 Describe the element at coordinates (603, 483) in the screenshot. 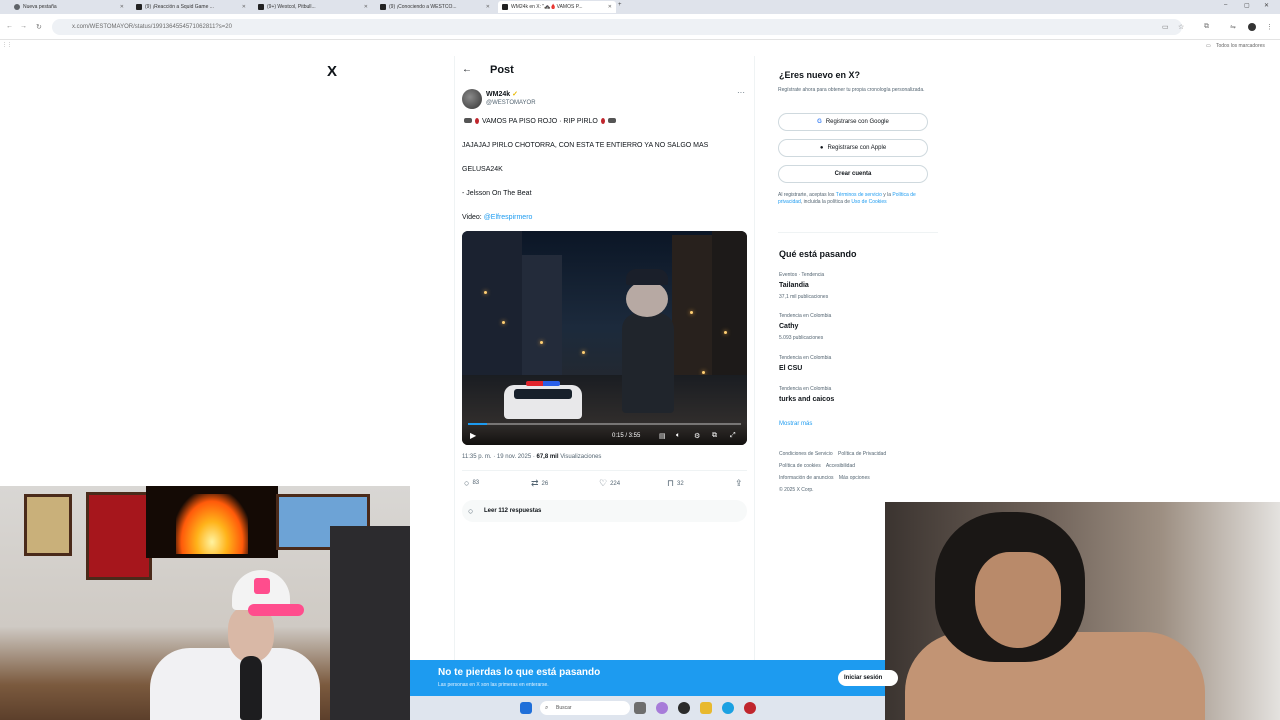

I see `heart-icon: ♡` at that location.